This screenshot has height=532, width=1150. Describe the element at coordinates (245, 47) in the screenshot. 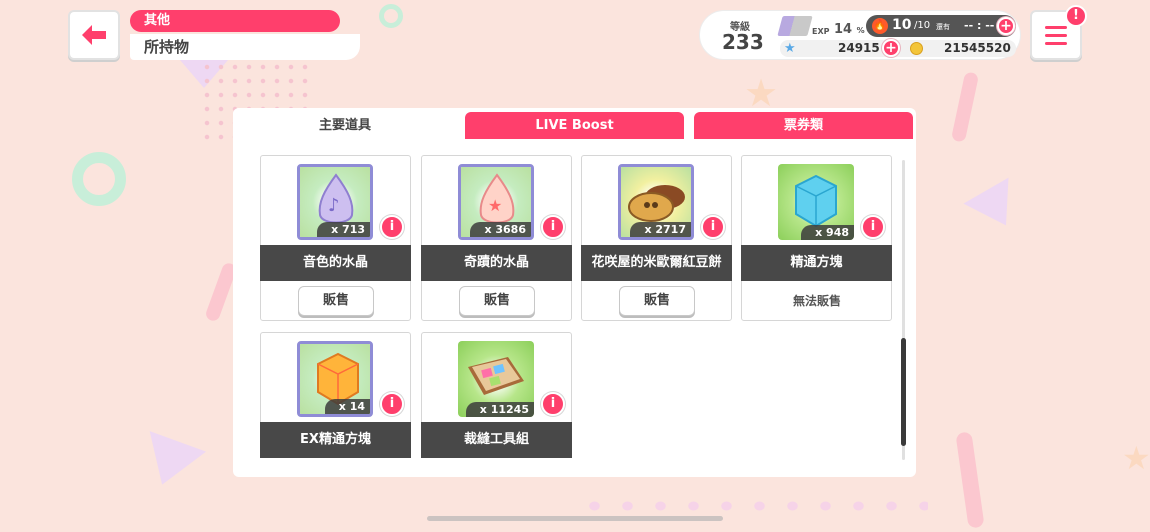

I see `page-title: 所持物` at that location.